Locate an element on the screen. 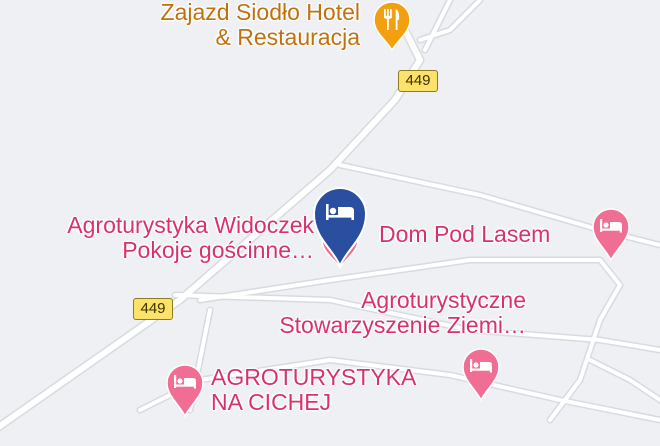 This screenshot has width=660, height=446. poi-label-zajazd-siodlo: Zajazd Siodło Hotel & Restauracja is located at coordinates (242, 25).